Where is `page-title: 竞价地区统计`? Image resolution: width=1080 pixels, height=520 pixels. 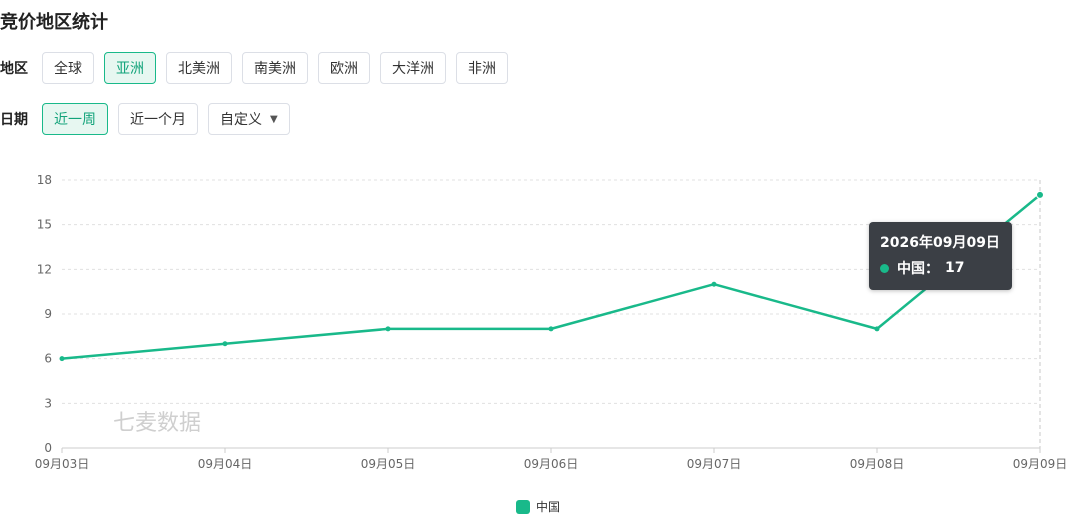
page-title: 竞价地区统计 is located at coordinates (54, 22).